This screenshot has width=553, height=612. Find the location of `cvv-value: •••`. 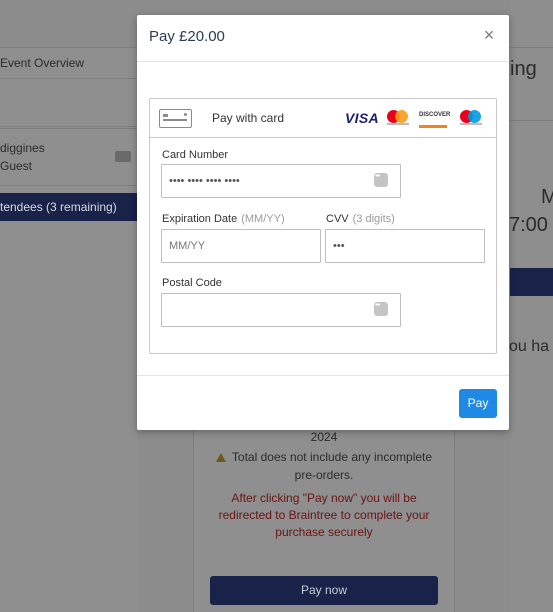

cvv-value: ••• is located at coordinates (339, 246).